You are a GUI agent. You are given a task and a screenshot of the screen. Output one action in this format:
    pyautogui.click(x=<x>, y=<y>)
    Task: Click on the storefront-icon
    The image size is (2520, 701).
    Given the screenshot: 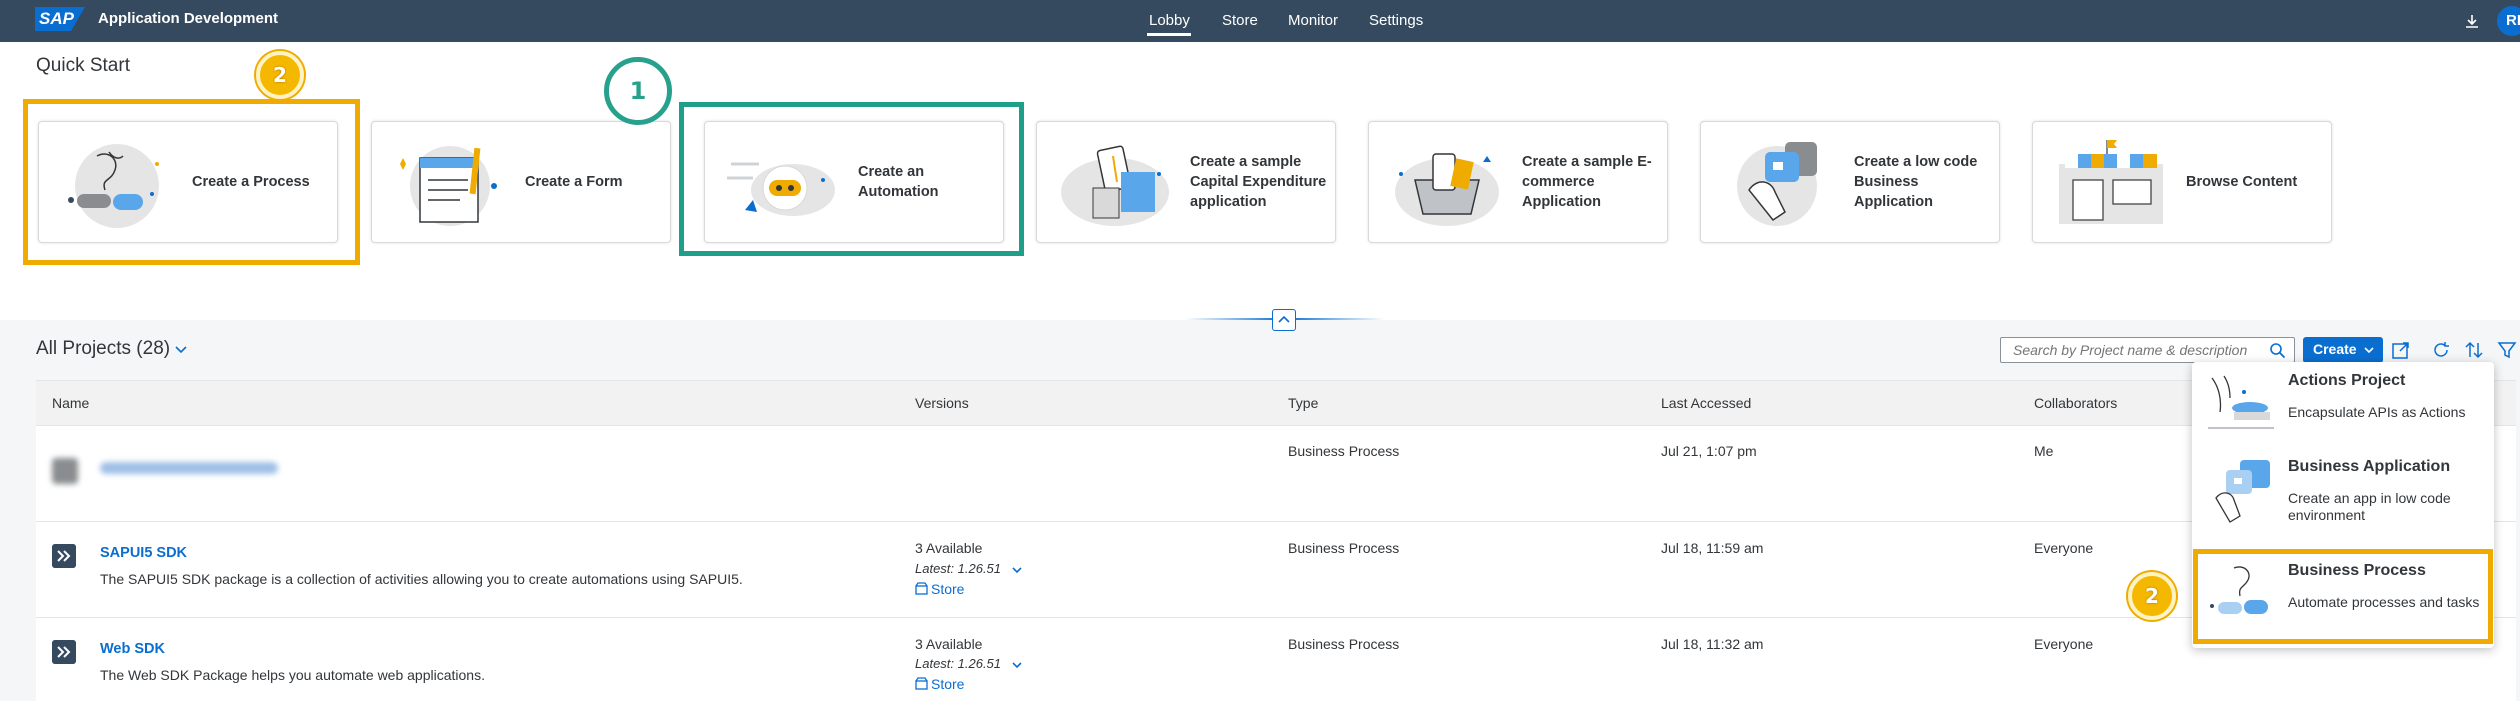 What is the action you would take?
    pyautogui.click(x=2111, y=182)
    